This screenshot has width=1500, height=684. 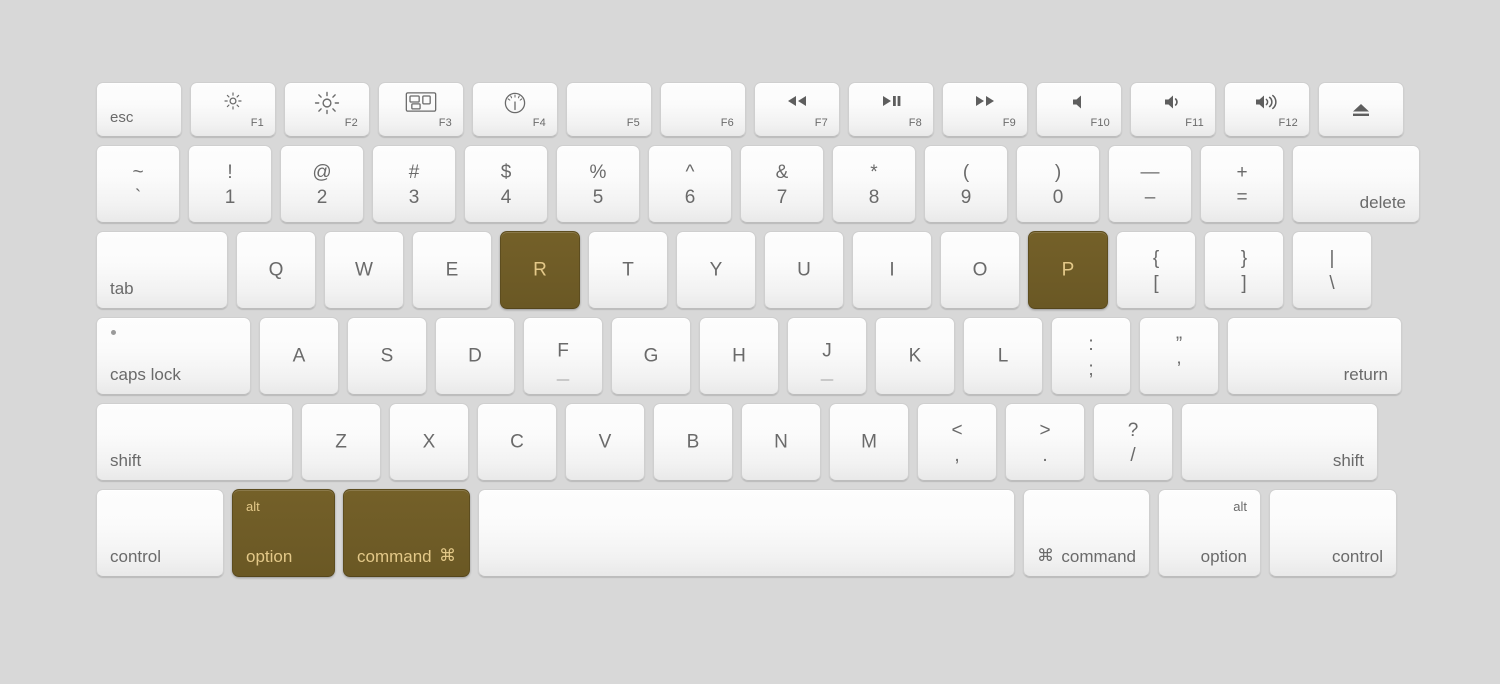 What do you see at coordinates (874, 184) in the screenshot?
I see `key-eight: * 8` at bounding box center [874, 184].